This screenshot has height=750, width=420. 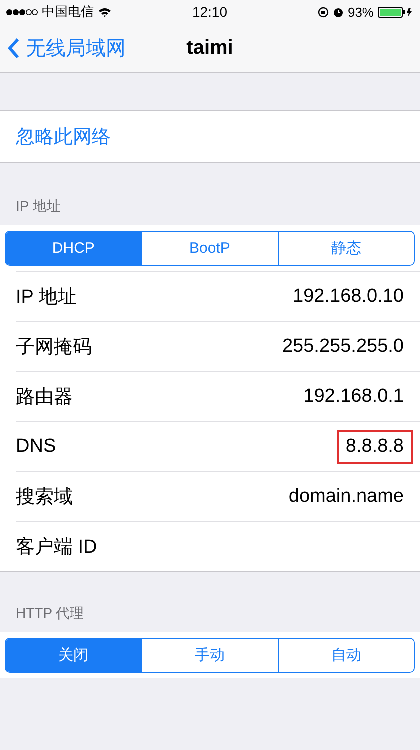 I want to click on wifi-icon, so click(x=105, y=12).